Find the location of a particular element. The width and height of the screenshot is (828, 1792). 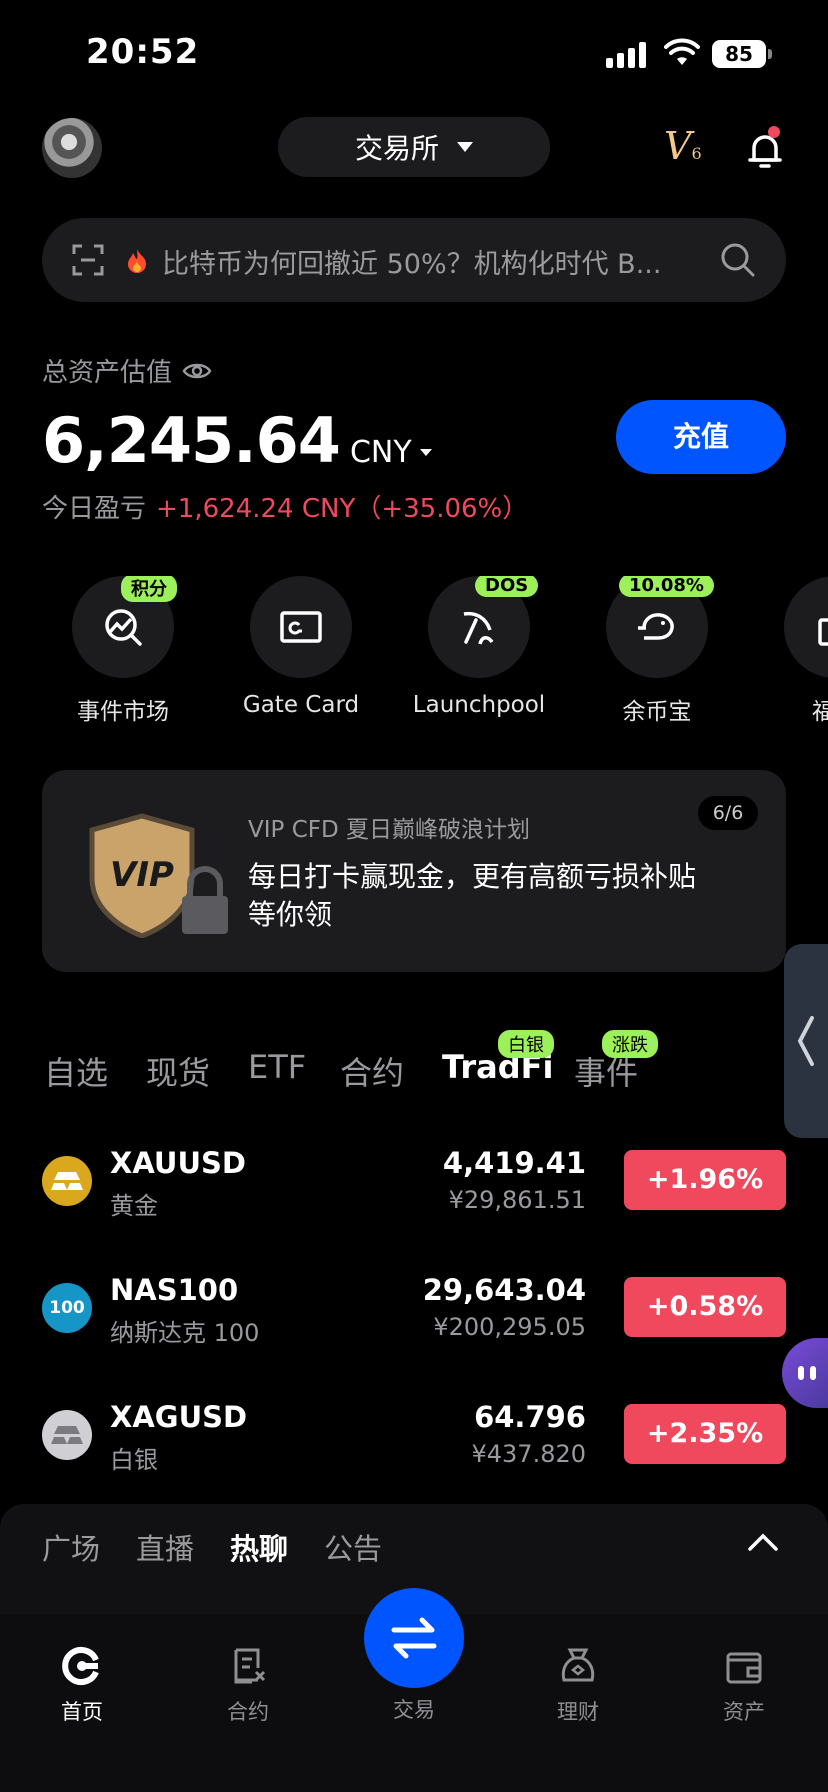

scan-icon is located at coordinates (88, 260).